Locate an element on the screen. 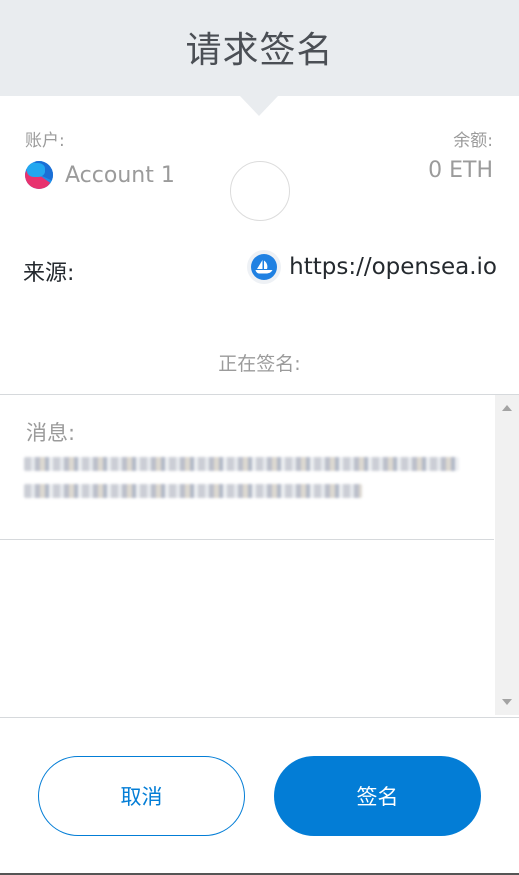  page-title: 请求签名 is located at coordinates (259, 50).